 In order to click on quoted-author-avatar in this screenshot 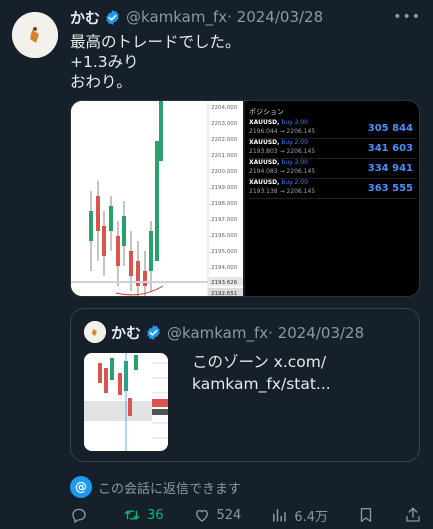, I will do `click(95, 332)`.